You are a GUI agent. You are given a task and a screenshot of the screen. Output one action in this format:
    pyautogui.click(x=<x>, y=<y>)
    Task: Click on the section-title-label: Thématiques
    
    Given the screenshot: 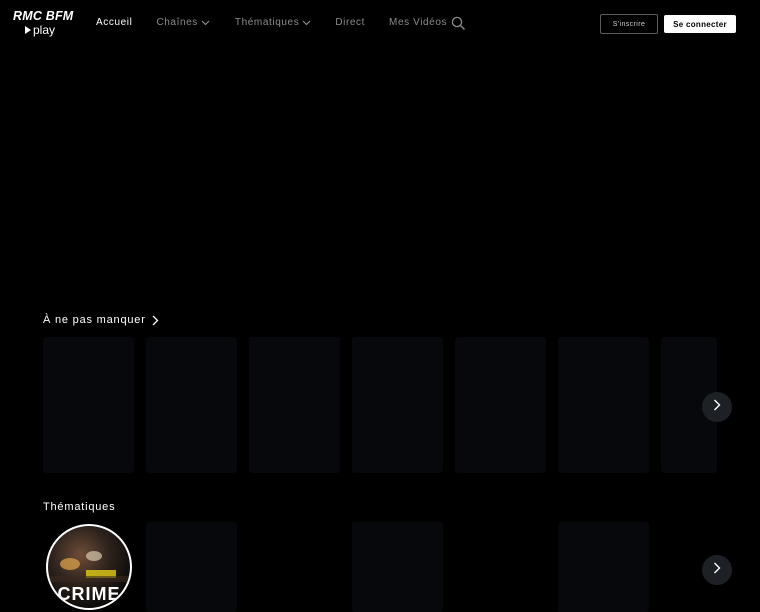 What is the action you would take?
    pyautogui.click(x=79, y=507)
    